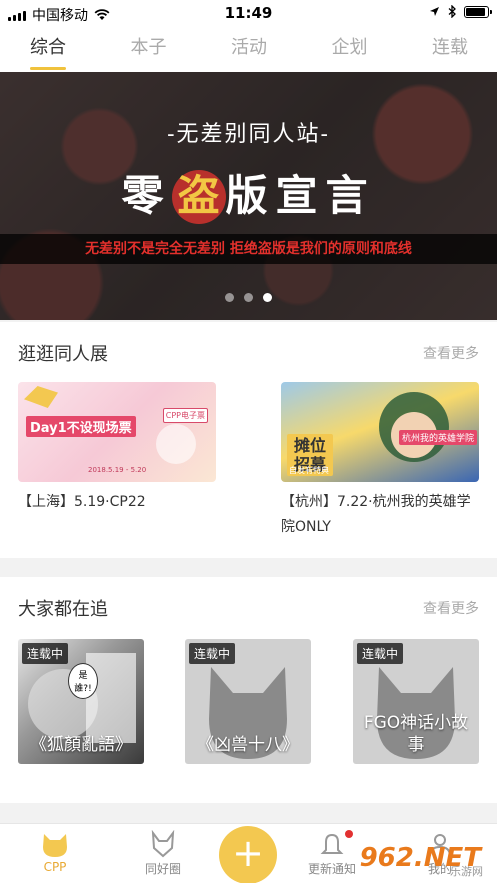  What do you see at coordinates (425, 854) in the screenshot?
I see `watermark: 962.NET 乐游网` at bounding box center [425, 854].